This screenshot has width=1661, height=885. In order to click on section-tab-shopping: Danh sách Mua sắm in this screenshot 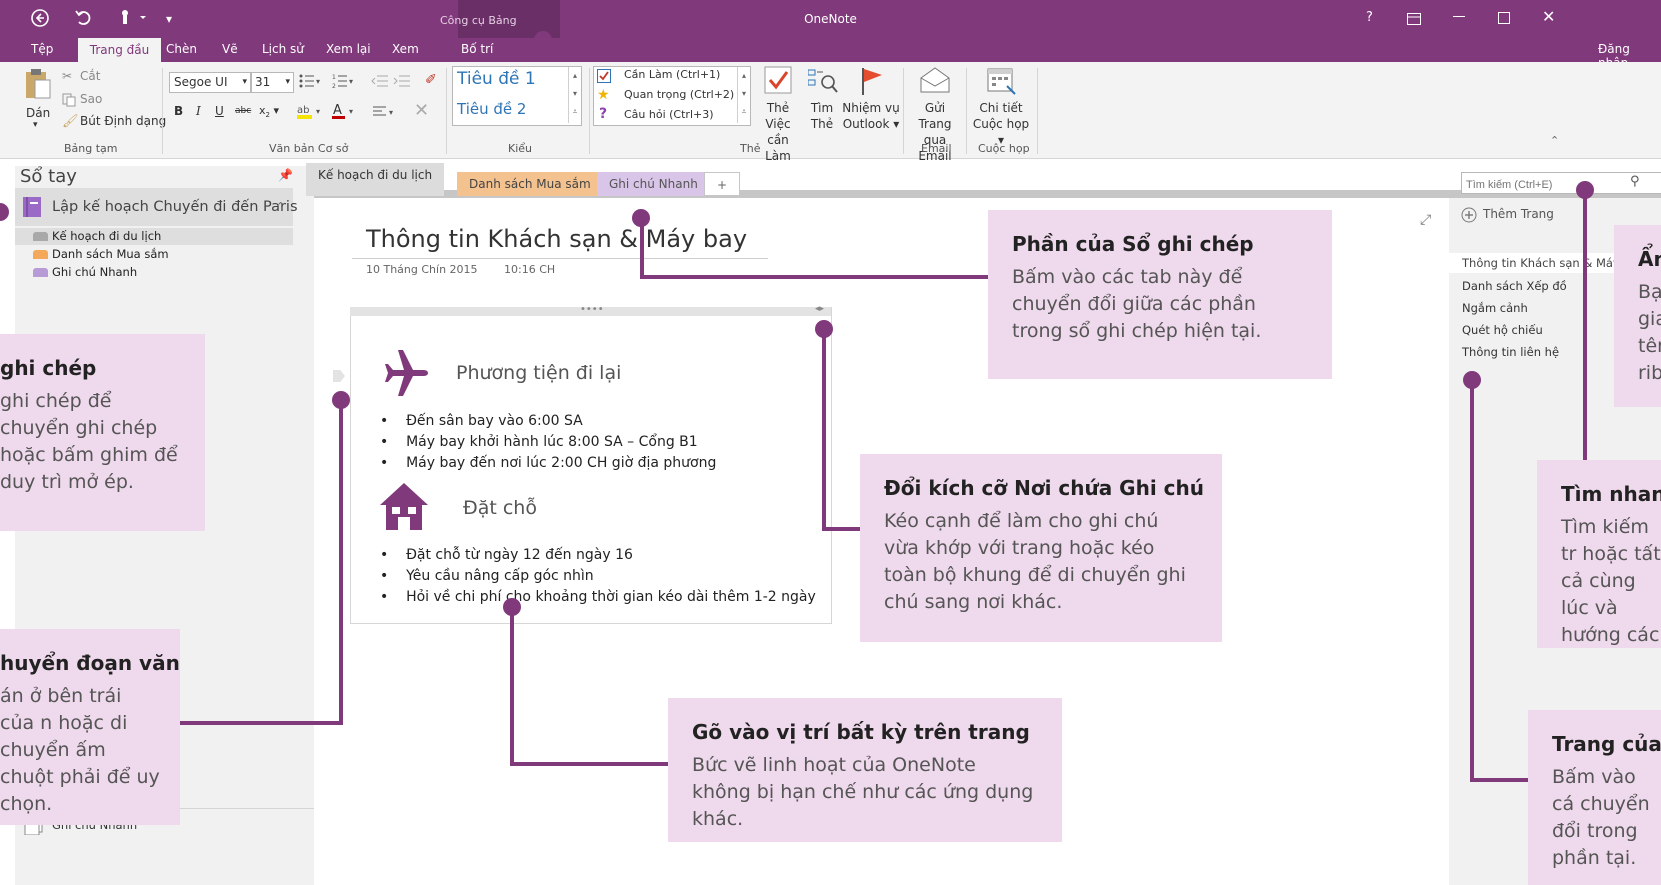, I will do `click(530, 184)`.